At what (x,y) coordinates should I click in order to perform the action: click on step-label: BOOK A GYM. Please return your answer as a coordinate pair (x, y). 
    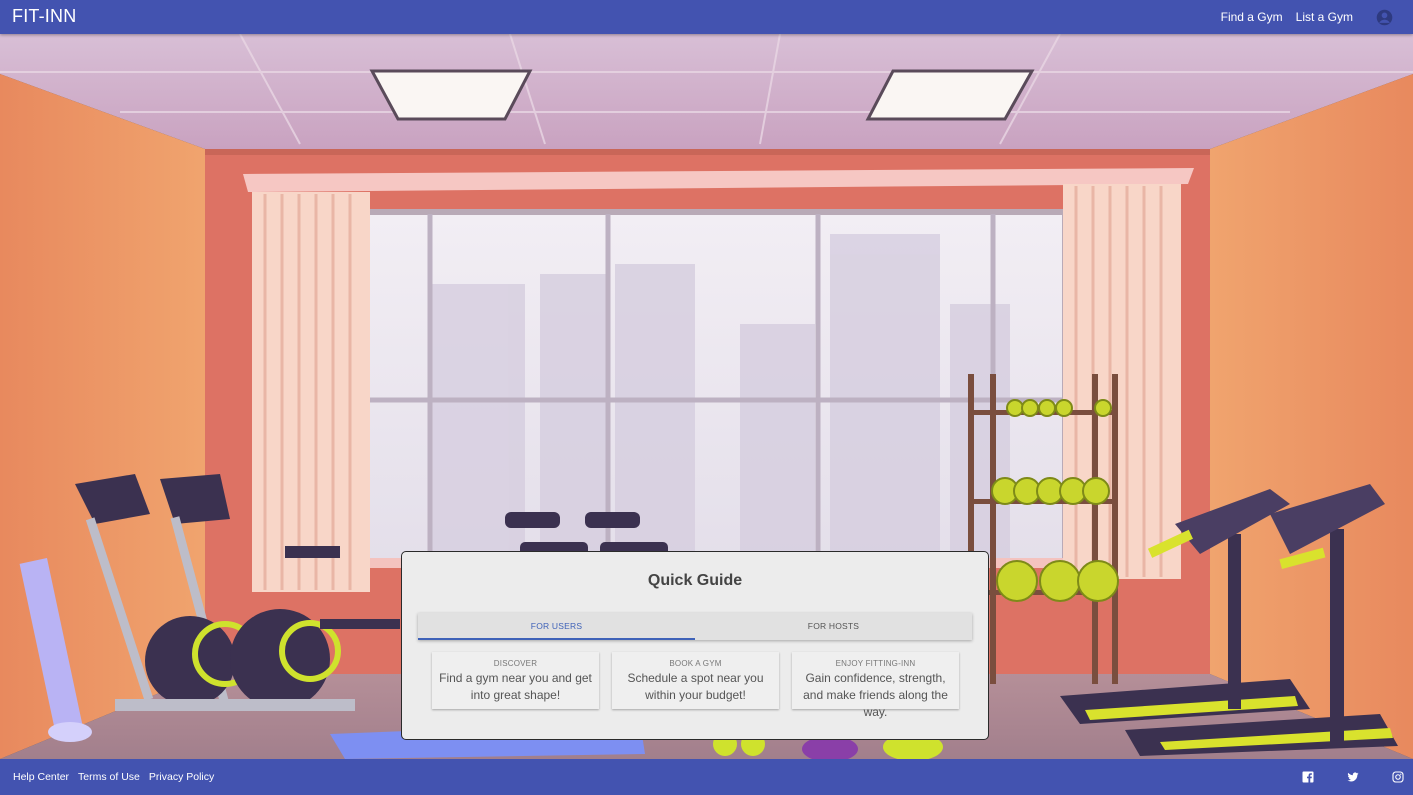
    Looking at the image, I should click on (695, 663).